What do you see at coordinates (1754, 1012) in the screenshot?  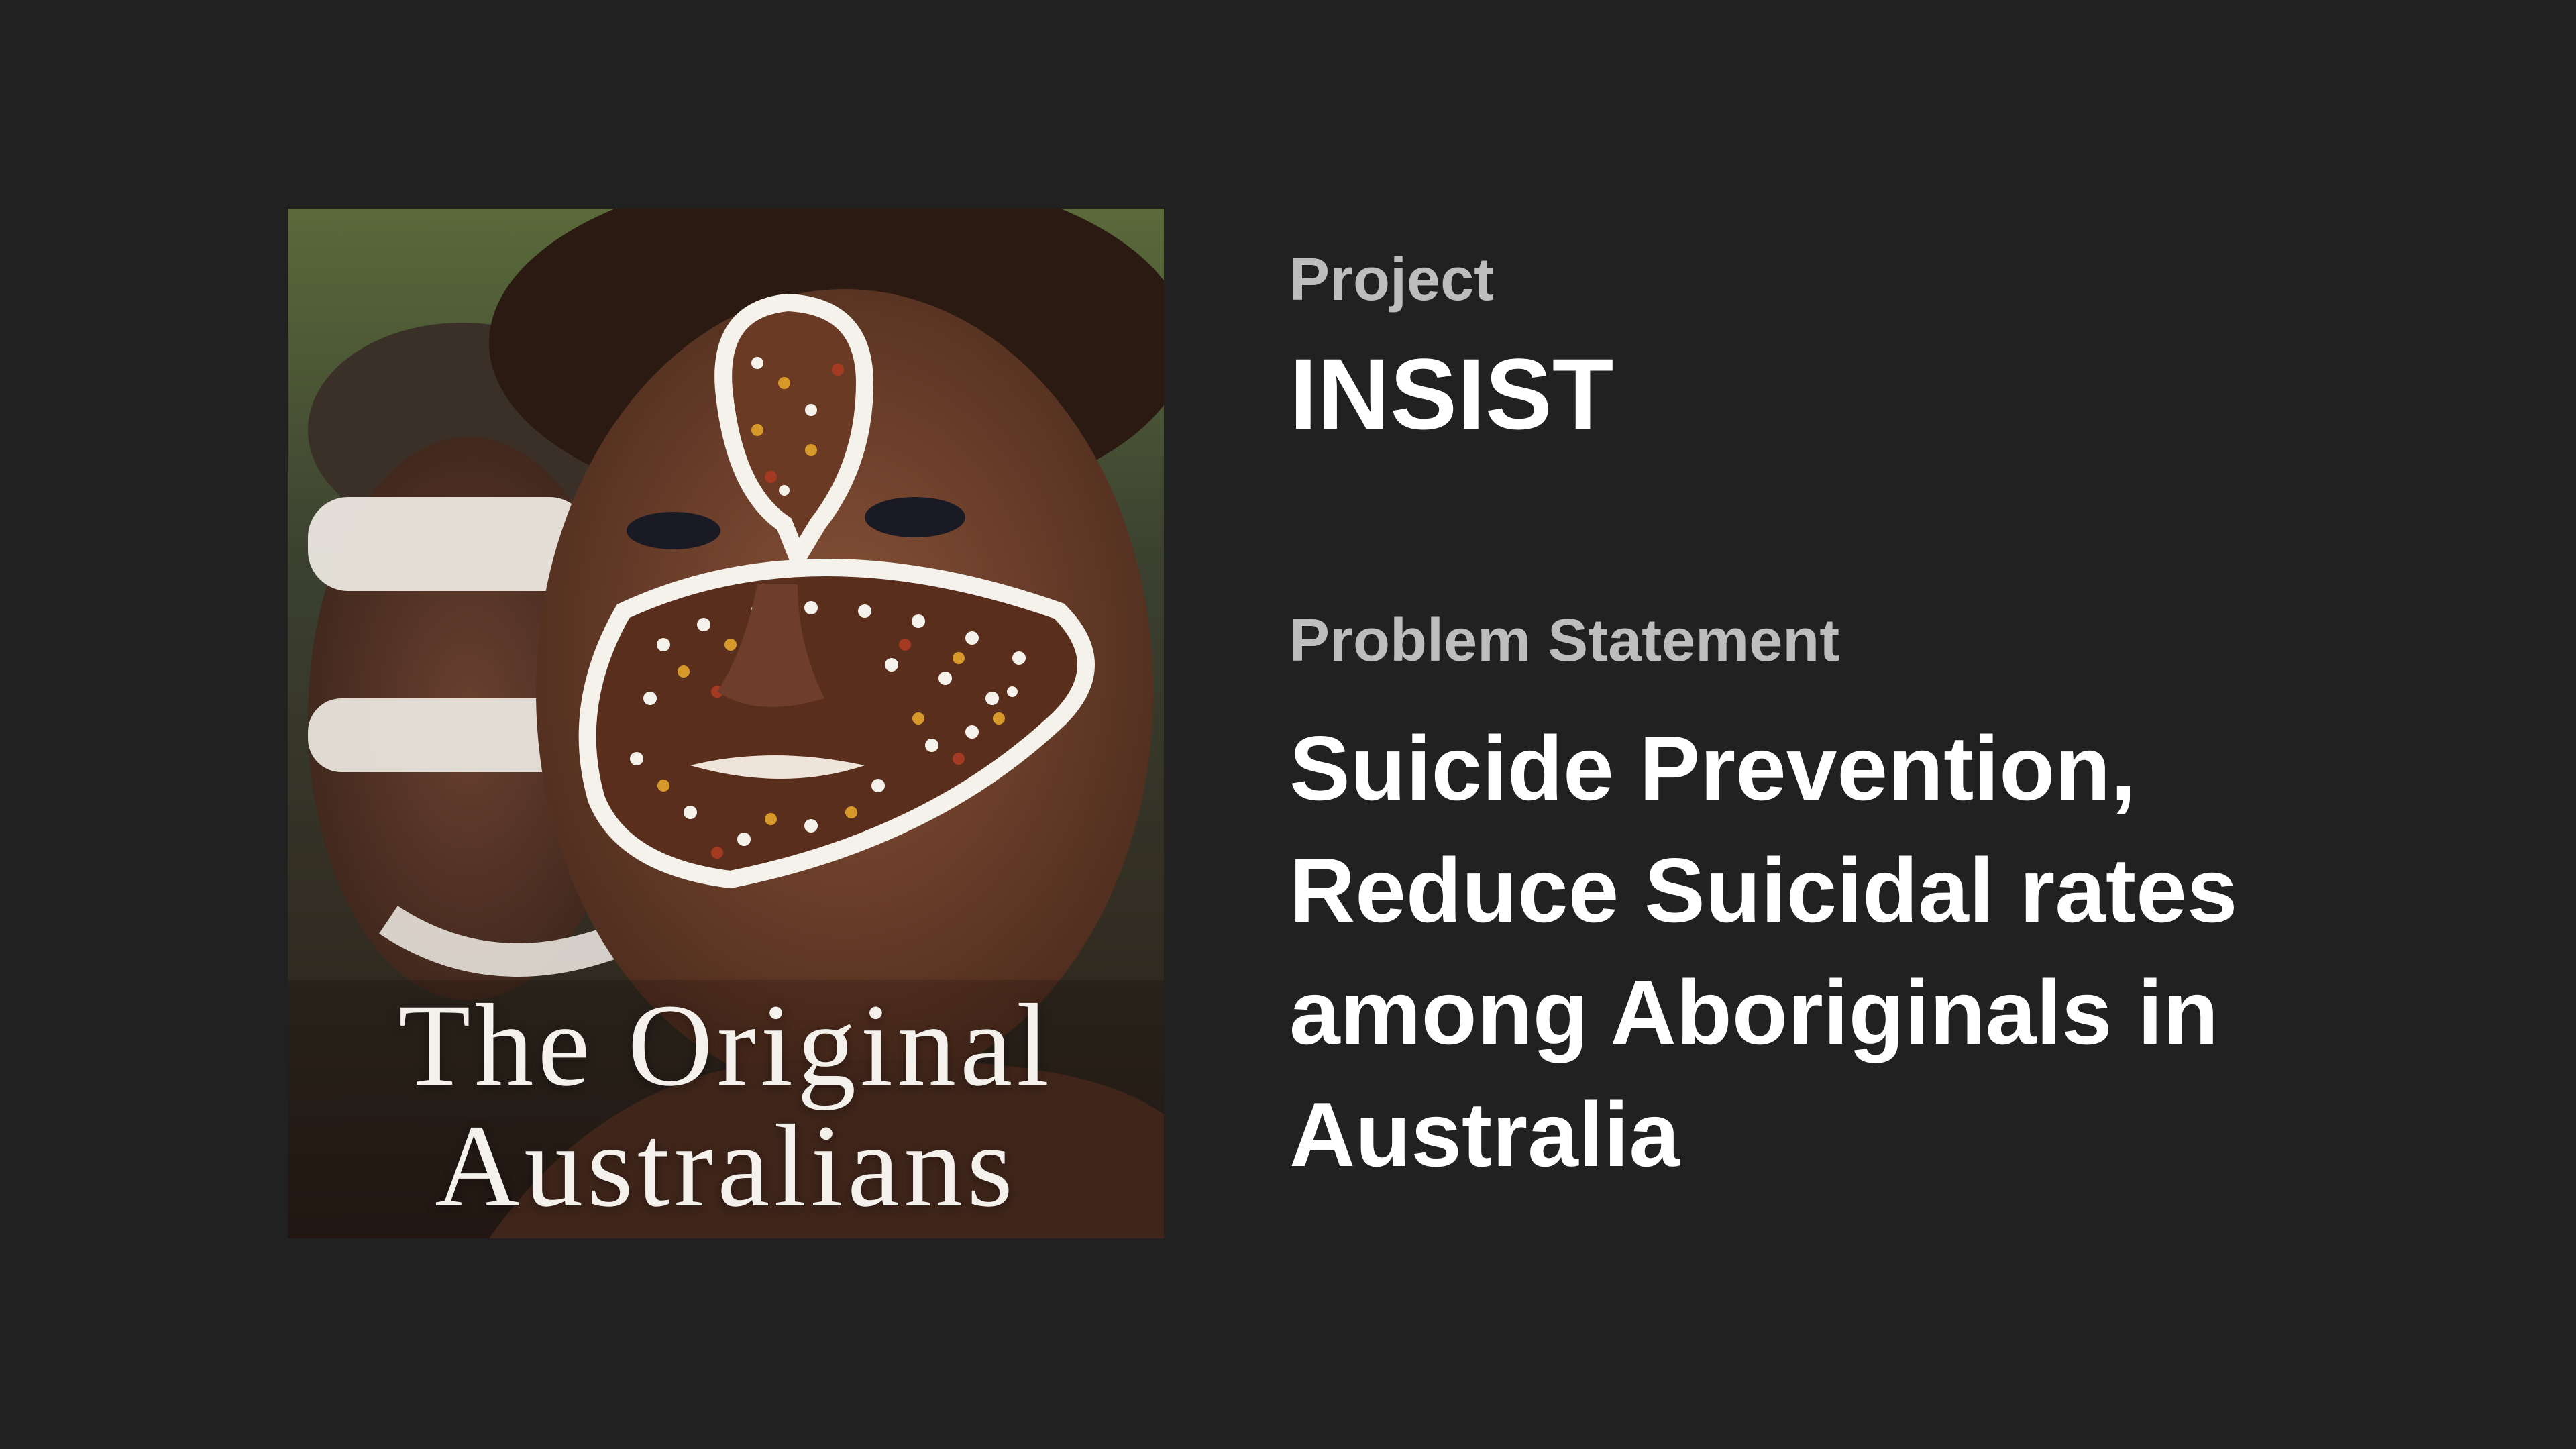 I see `problem-statement-line: among Aboriginals in` at bounding box center [1754, 1012].